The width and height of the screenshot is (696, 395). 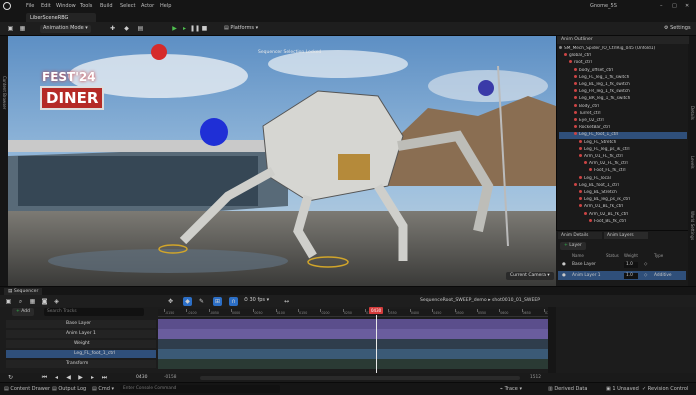 I want to click on unreal-logo-icon, so click(x=7, y=6).